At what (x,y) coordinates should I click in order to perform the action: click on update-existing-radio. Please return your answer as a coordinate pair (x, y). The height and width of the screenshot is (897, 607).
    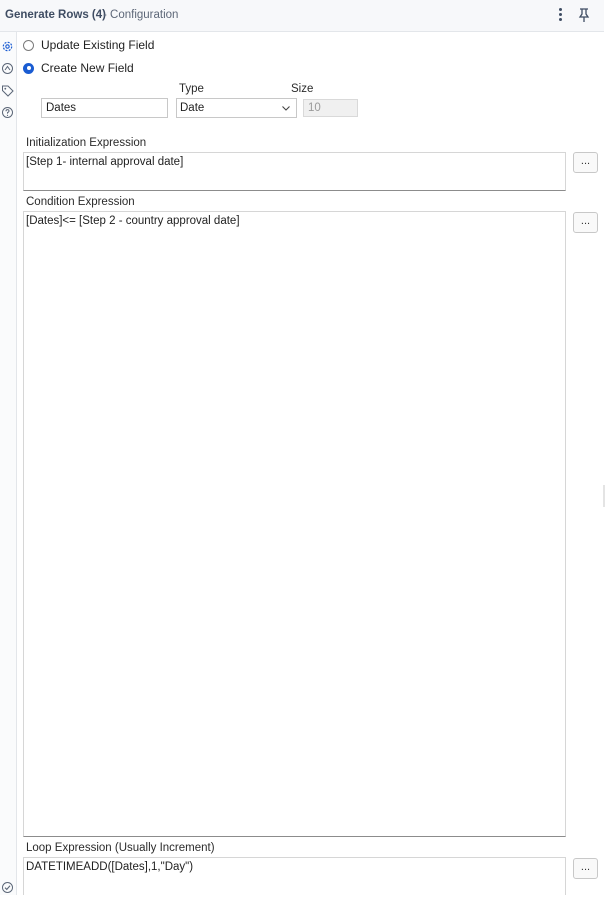
    Looking at the image, I should click on (28, 45).